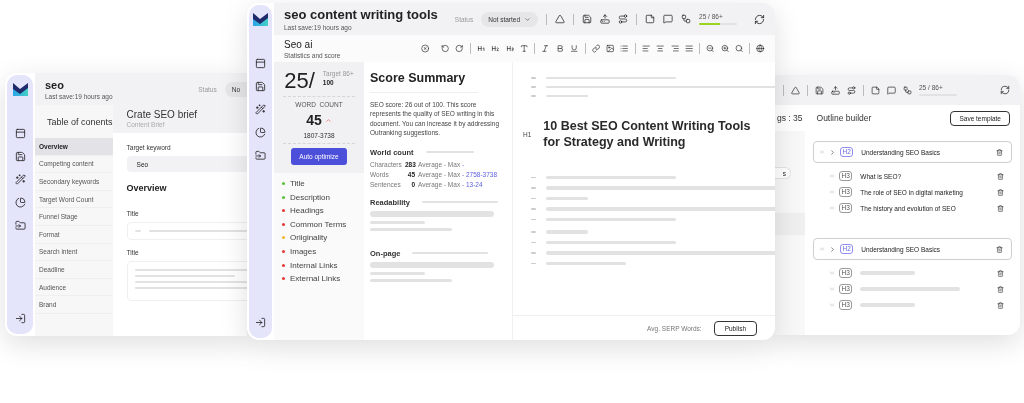  I want to click on toc-title: Table of conents, so click(79, 122).